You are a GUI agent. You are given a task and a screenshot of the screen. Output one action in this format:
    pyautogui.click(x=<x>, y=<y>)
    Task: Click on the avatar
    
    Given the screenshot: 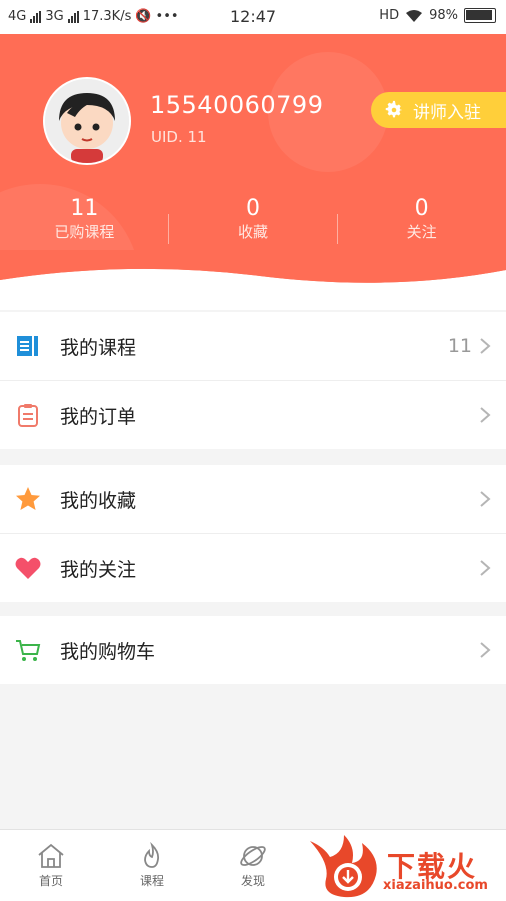 What is the action you would take?
    pyautogui.click(x=87, y=121)
    